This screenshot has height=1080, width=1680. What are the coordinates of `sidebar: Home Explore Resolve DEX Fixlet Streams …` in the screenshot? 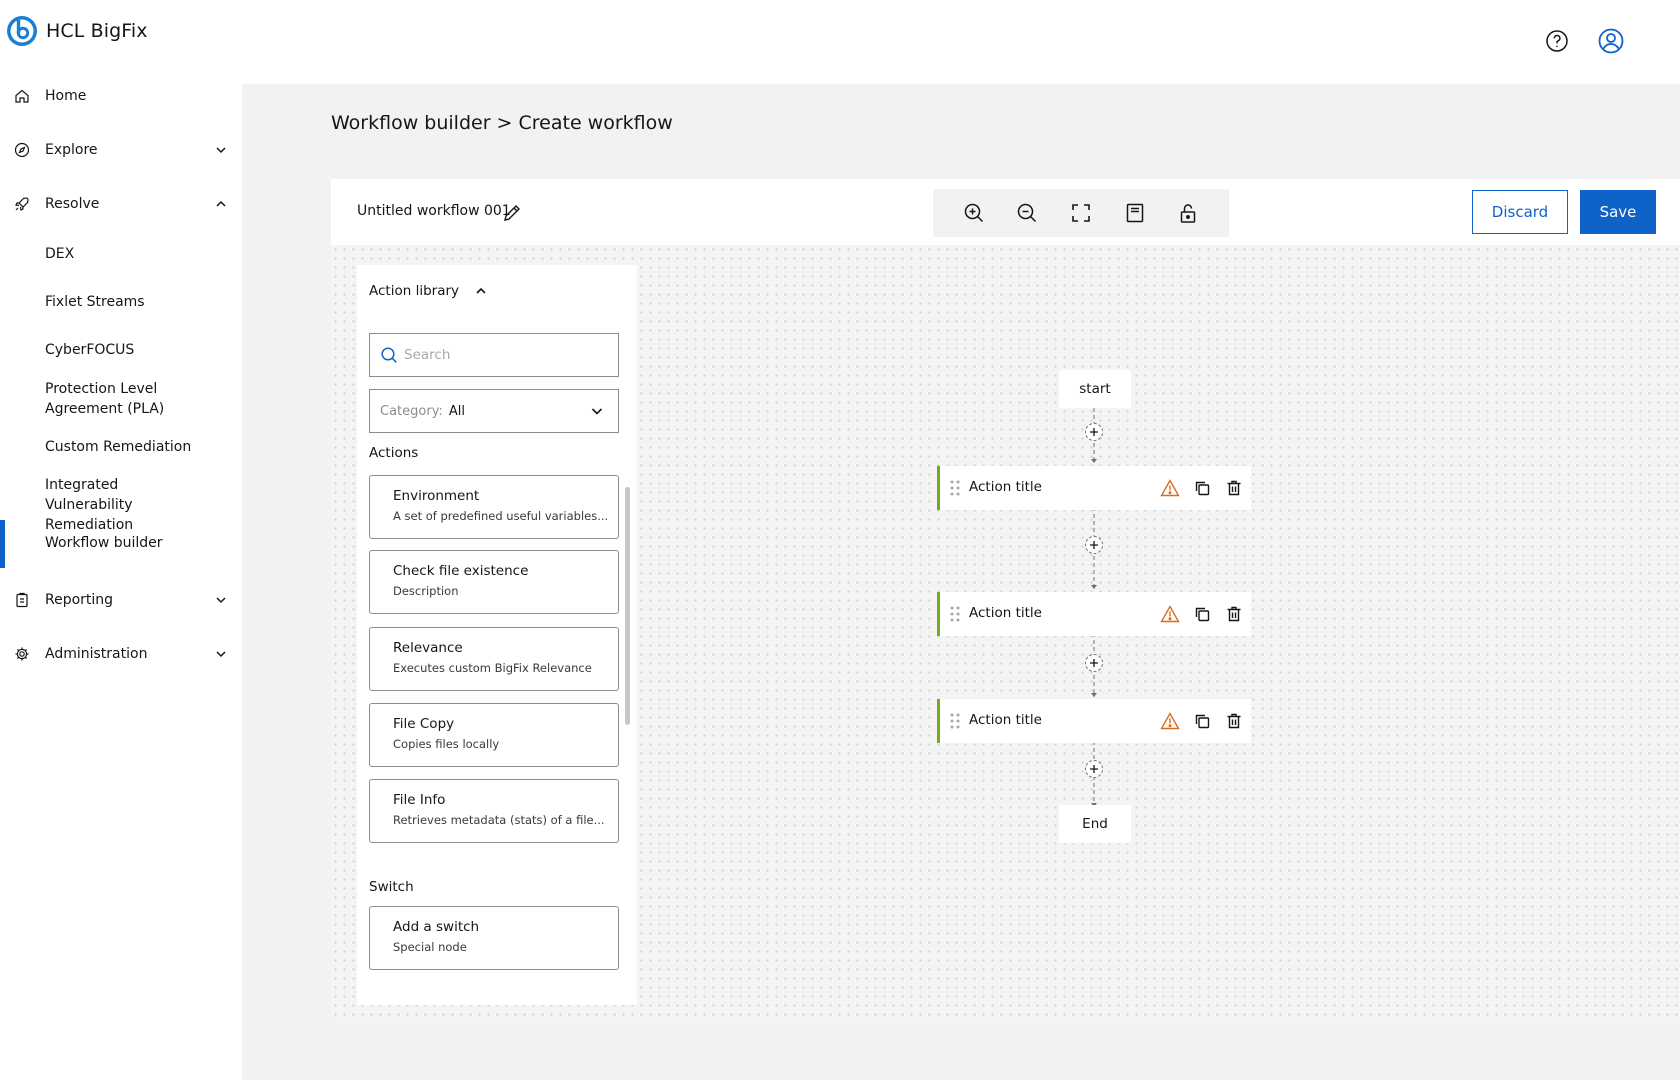 It's located at (121, 573).